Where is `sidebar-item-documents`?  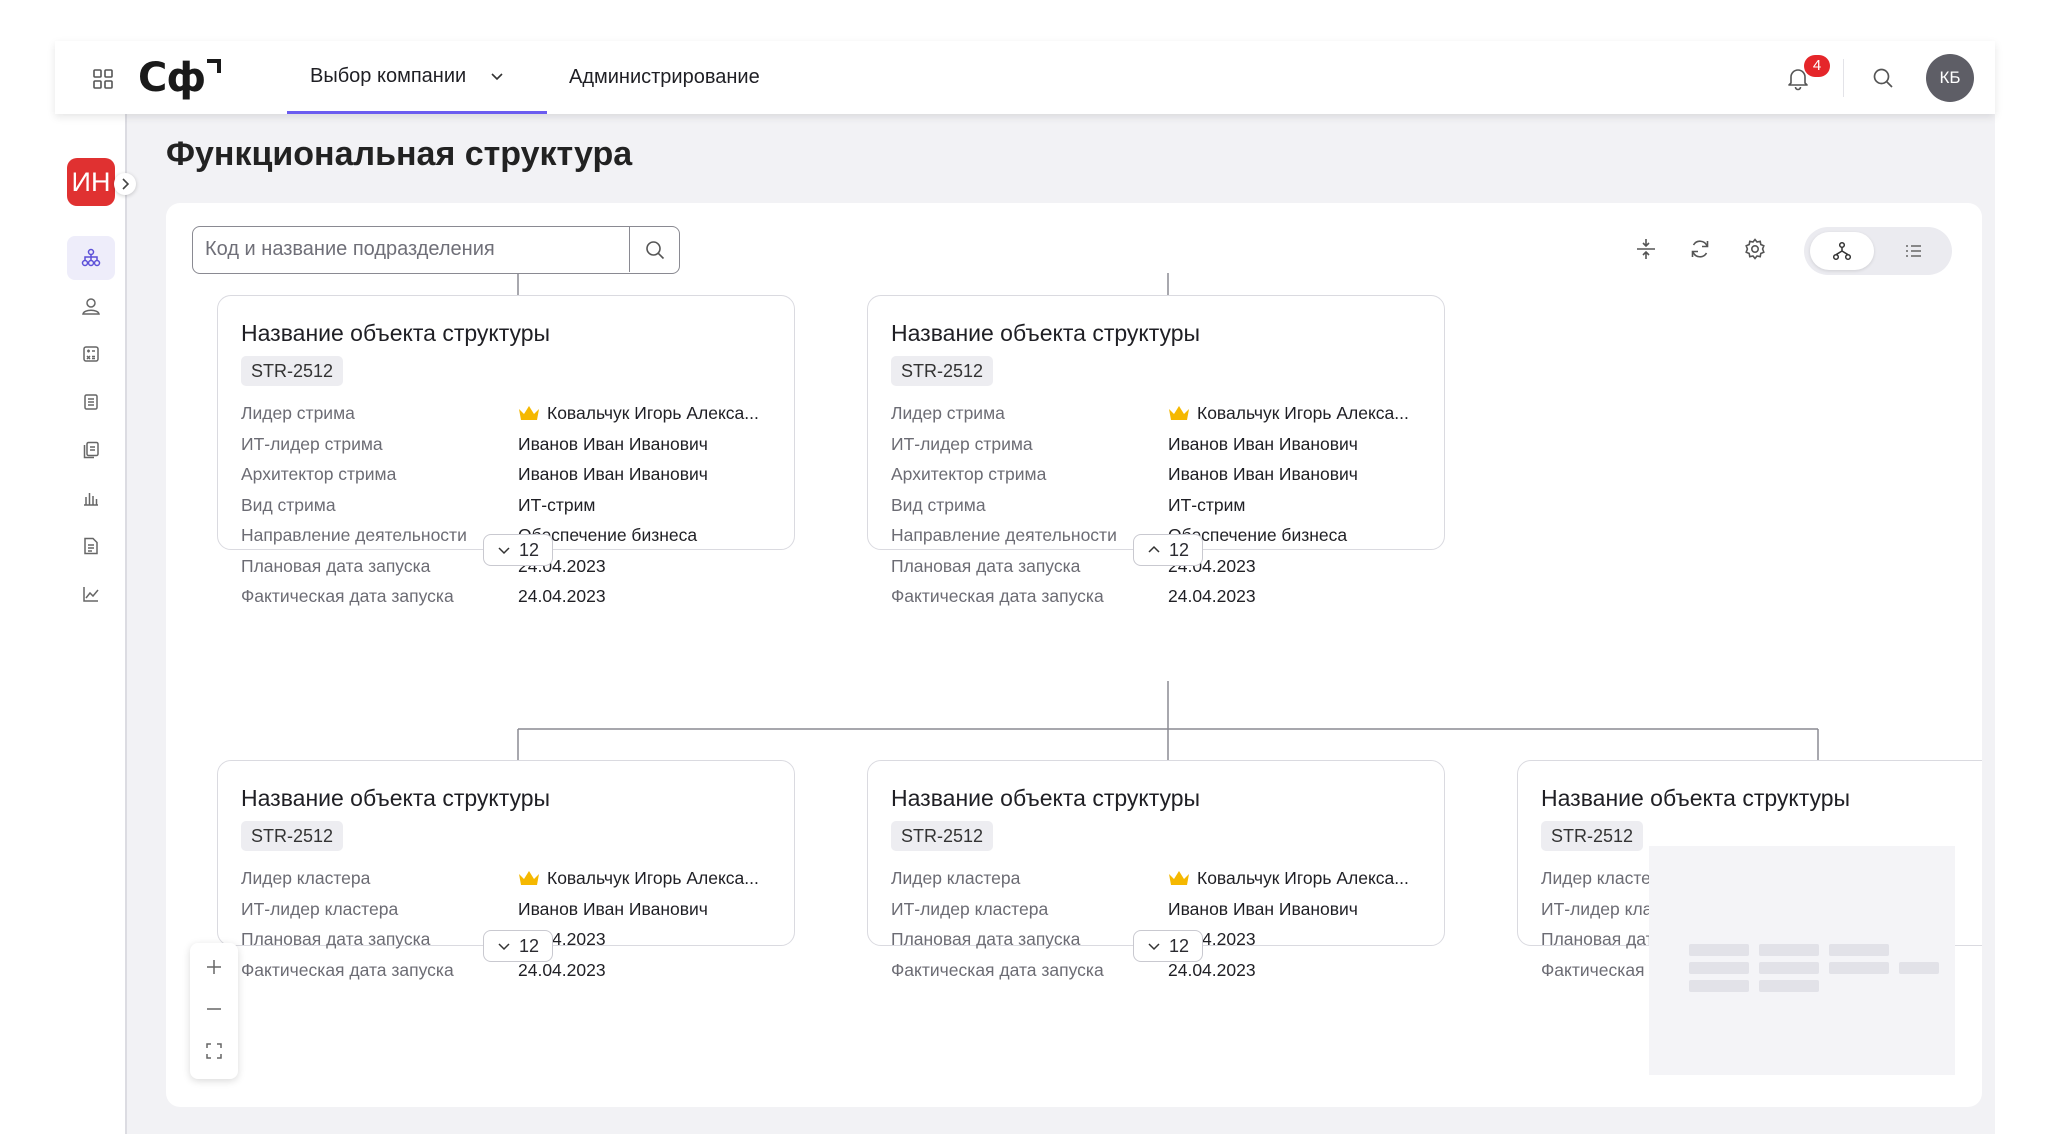
sidebar-item-documents is located at coordinates (91, 450).